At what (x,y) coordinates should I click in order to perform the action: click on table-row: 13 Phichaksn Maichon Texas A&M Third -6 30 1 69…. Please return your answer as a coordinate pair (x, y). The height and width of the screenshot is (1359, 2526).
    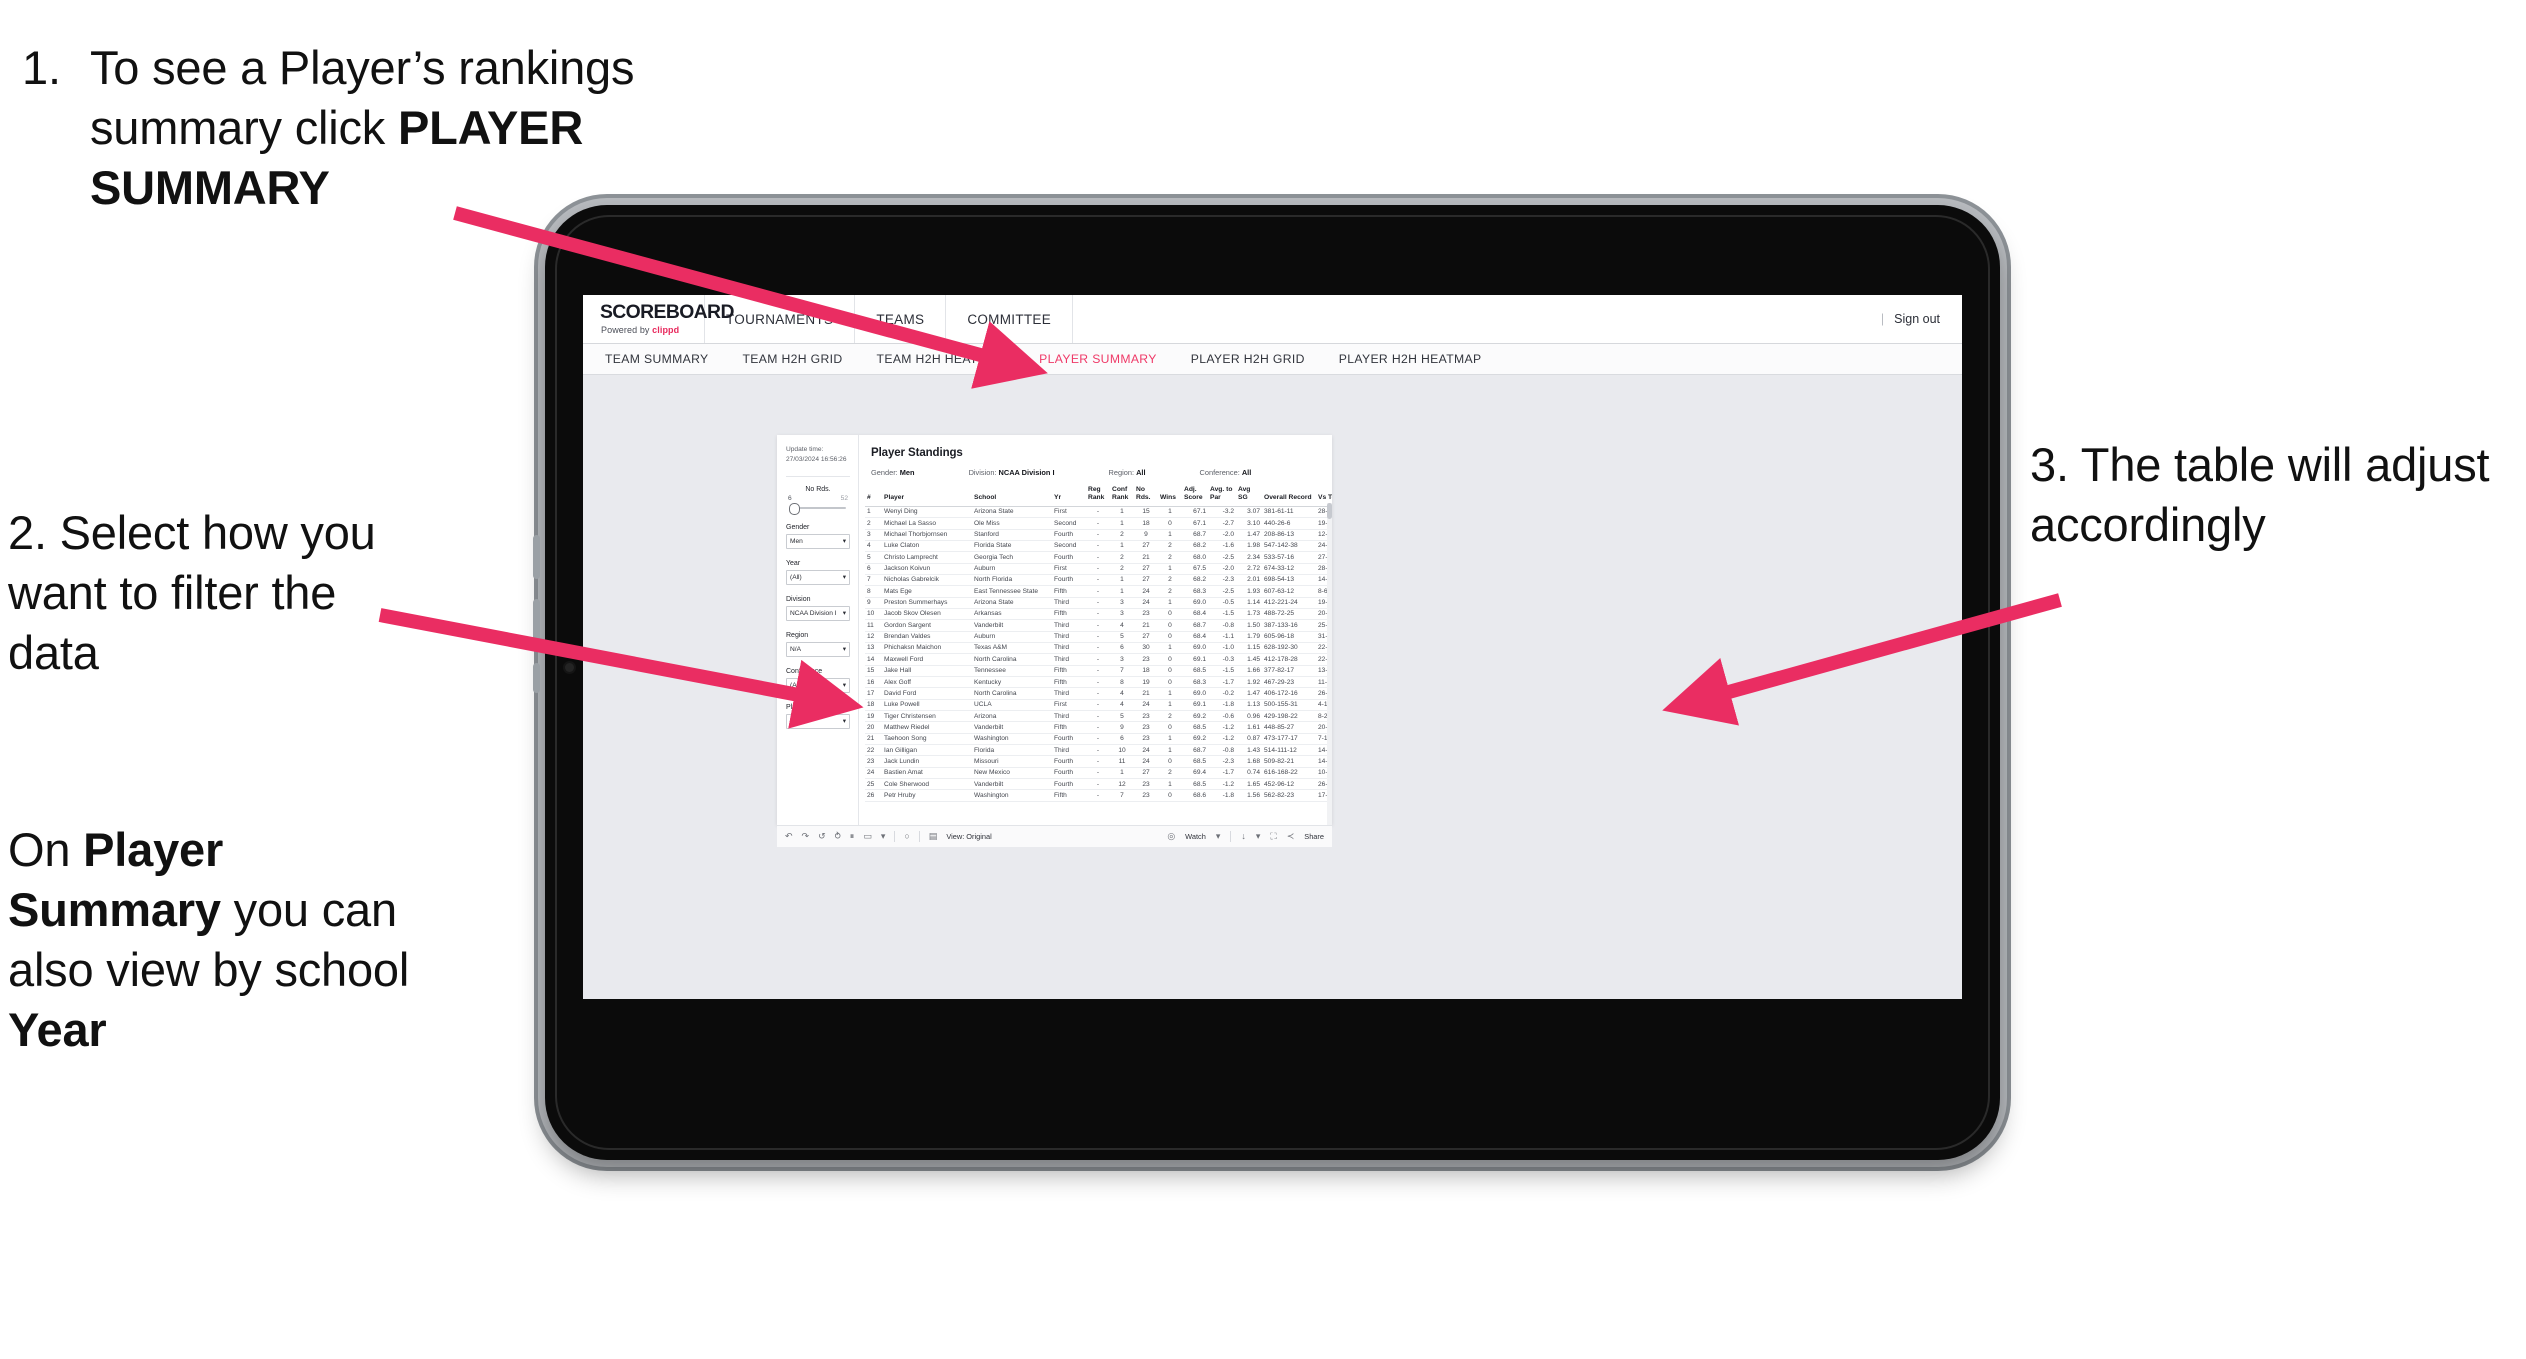
    Looking at the image, I should click on (1098, 648).